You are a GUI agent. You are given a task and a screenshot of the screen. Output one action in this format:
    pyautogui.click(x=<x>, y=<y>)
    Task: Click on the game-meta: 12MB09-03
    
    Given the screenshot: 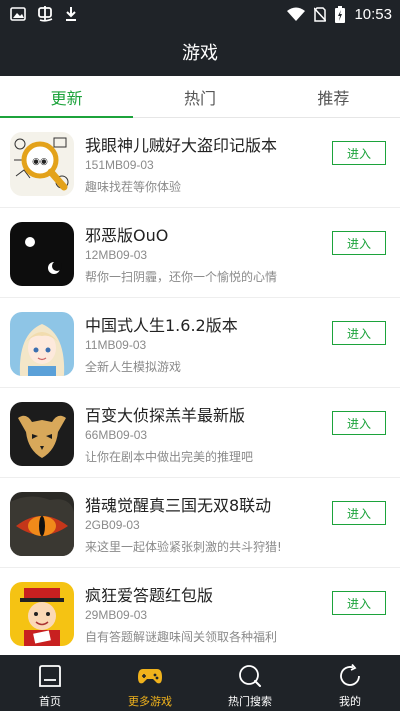 What is the action you would take?
    pyautogui.click(x=116, y=255)
    